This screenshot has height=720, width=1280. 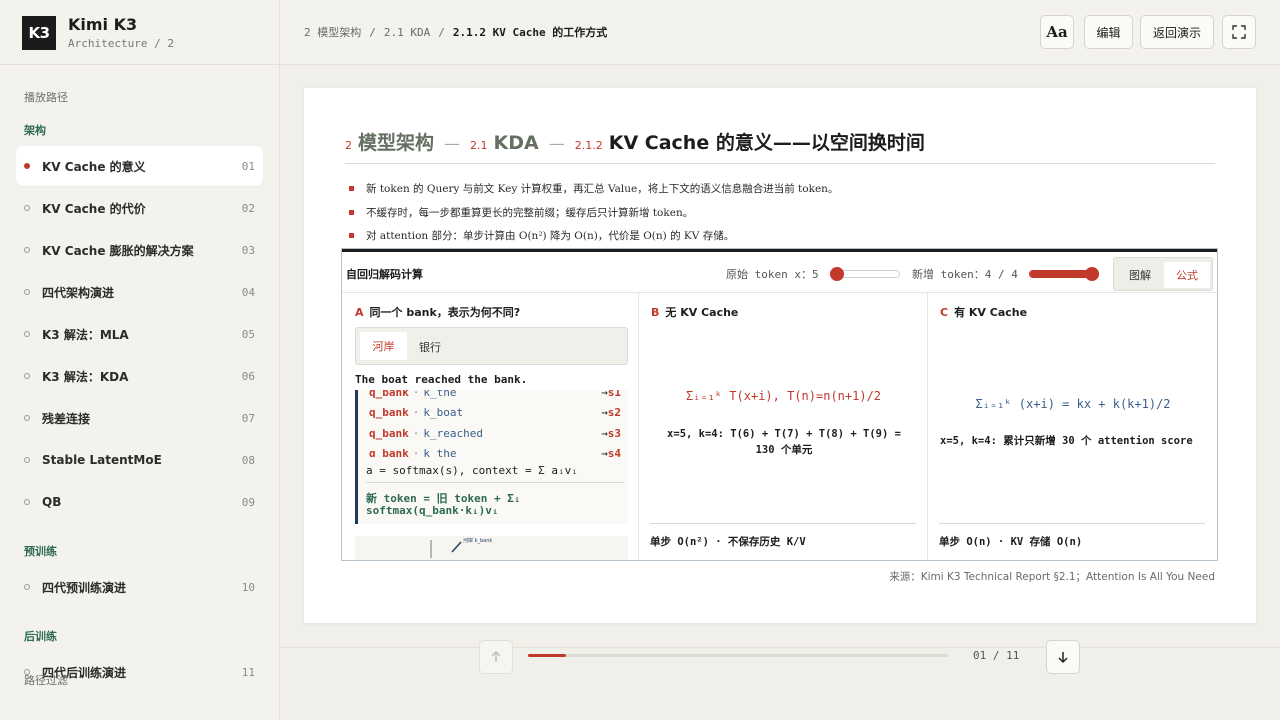 I want to click on tab-riverbank: 河岸, so click(x=383, y=346).